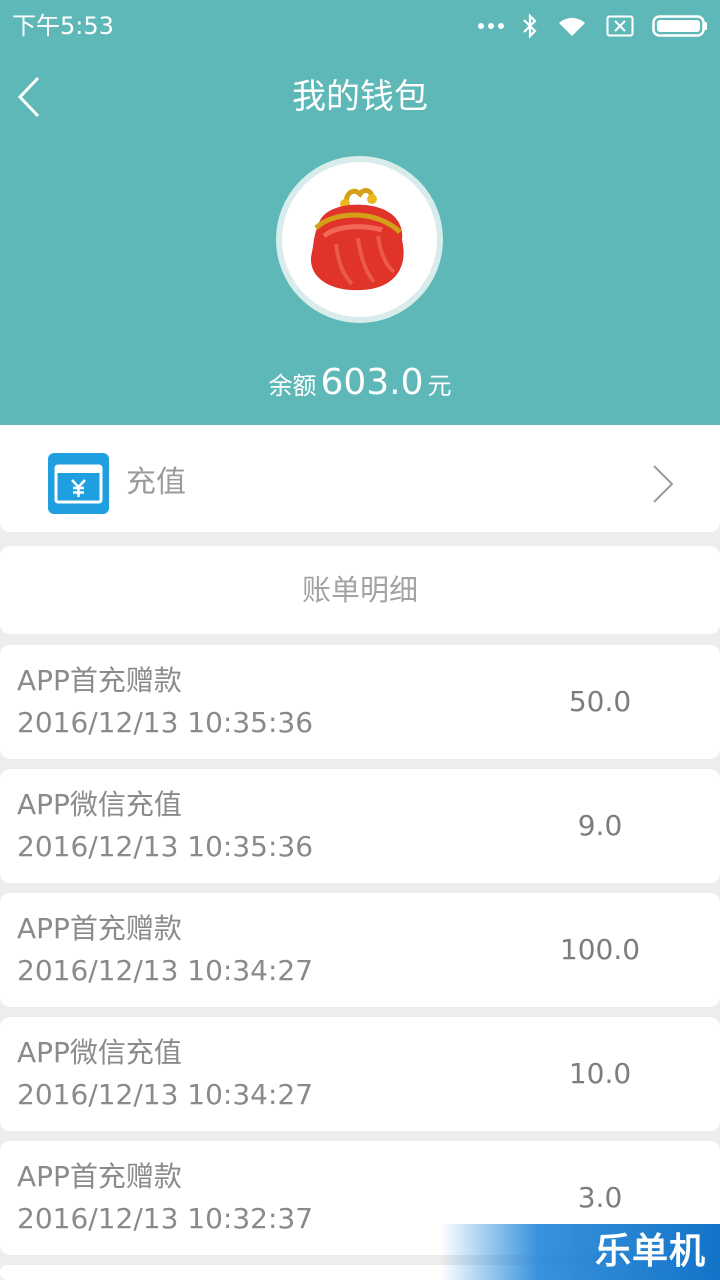  Describe the element at coordinates (360, 97) in the screenshot. I see `page-title: 我的钱包` at that location.